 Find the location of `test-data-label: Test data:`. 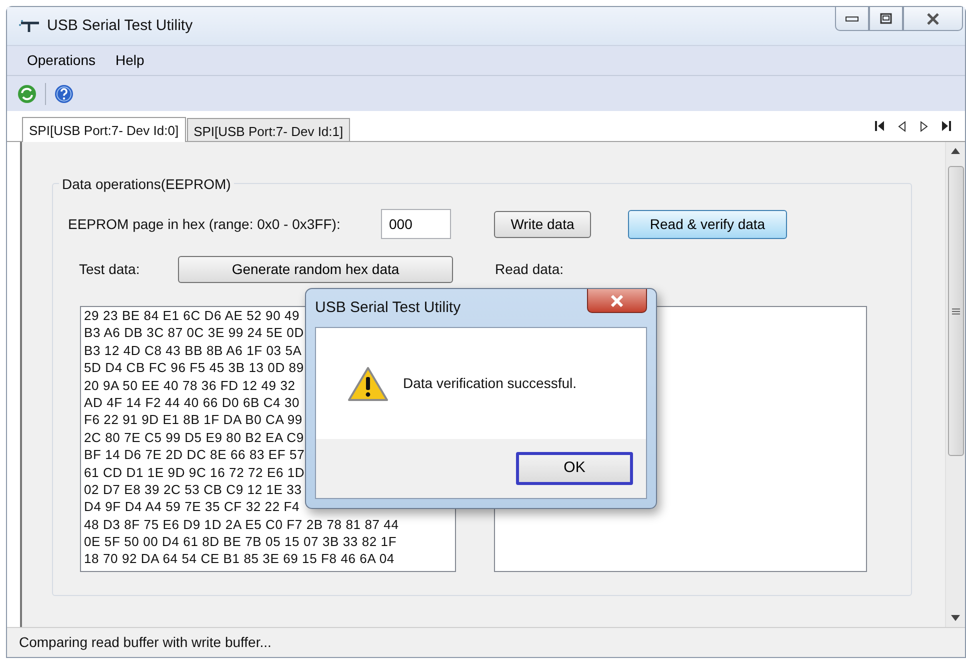

test-data-label: Test data: is located at coordinates (110, 269).